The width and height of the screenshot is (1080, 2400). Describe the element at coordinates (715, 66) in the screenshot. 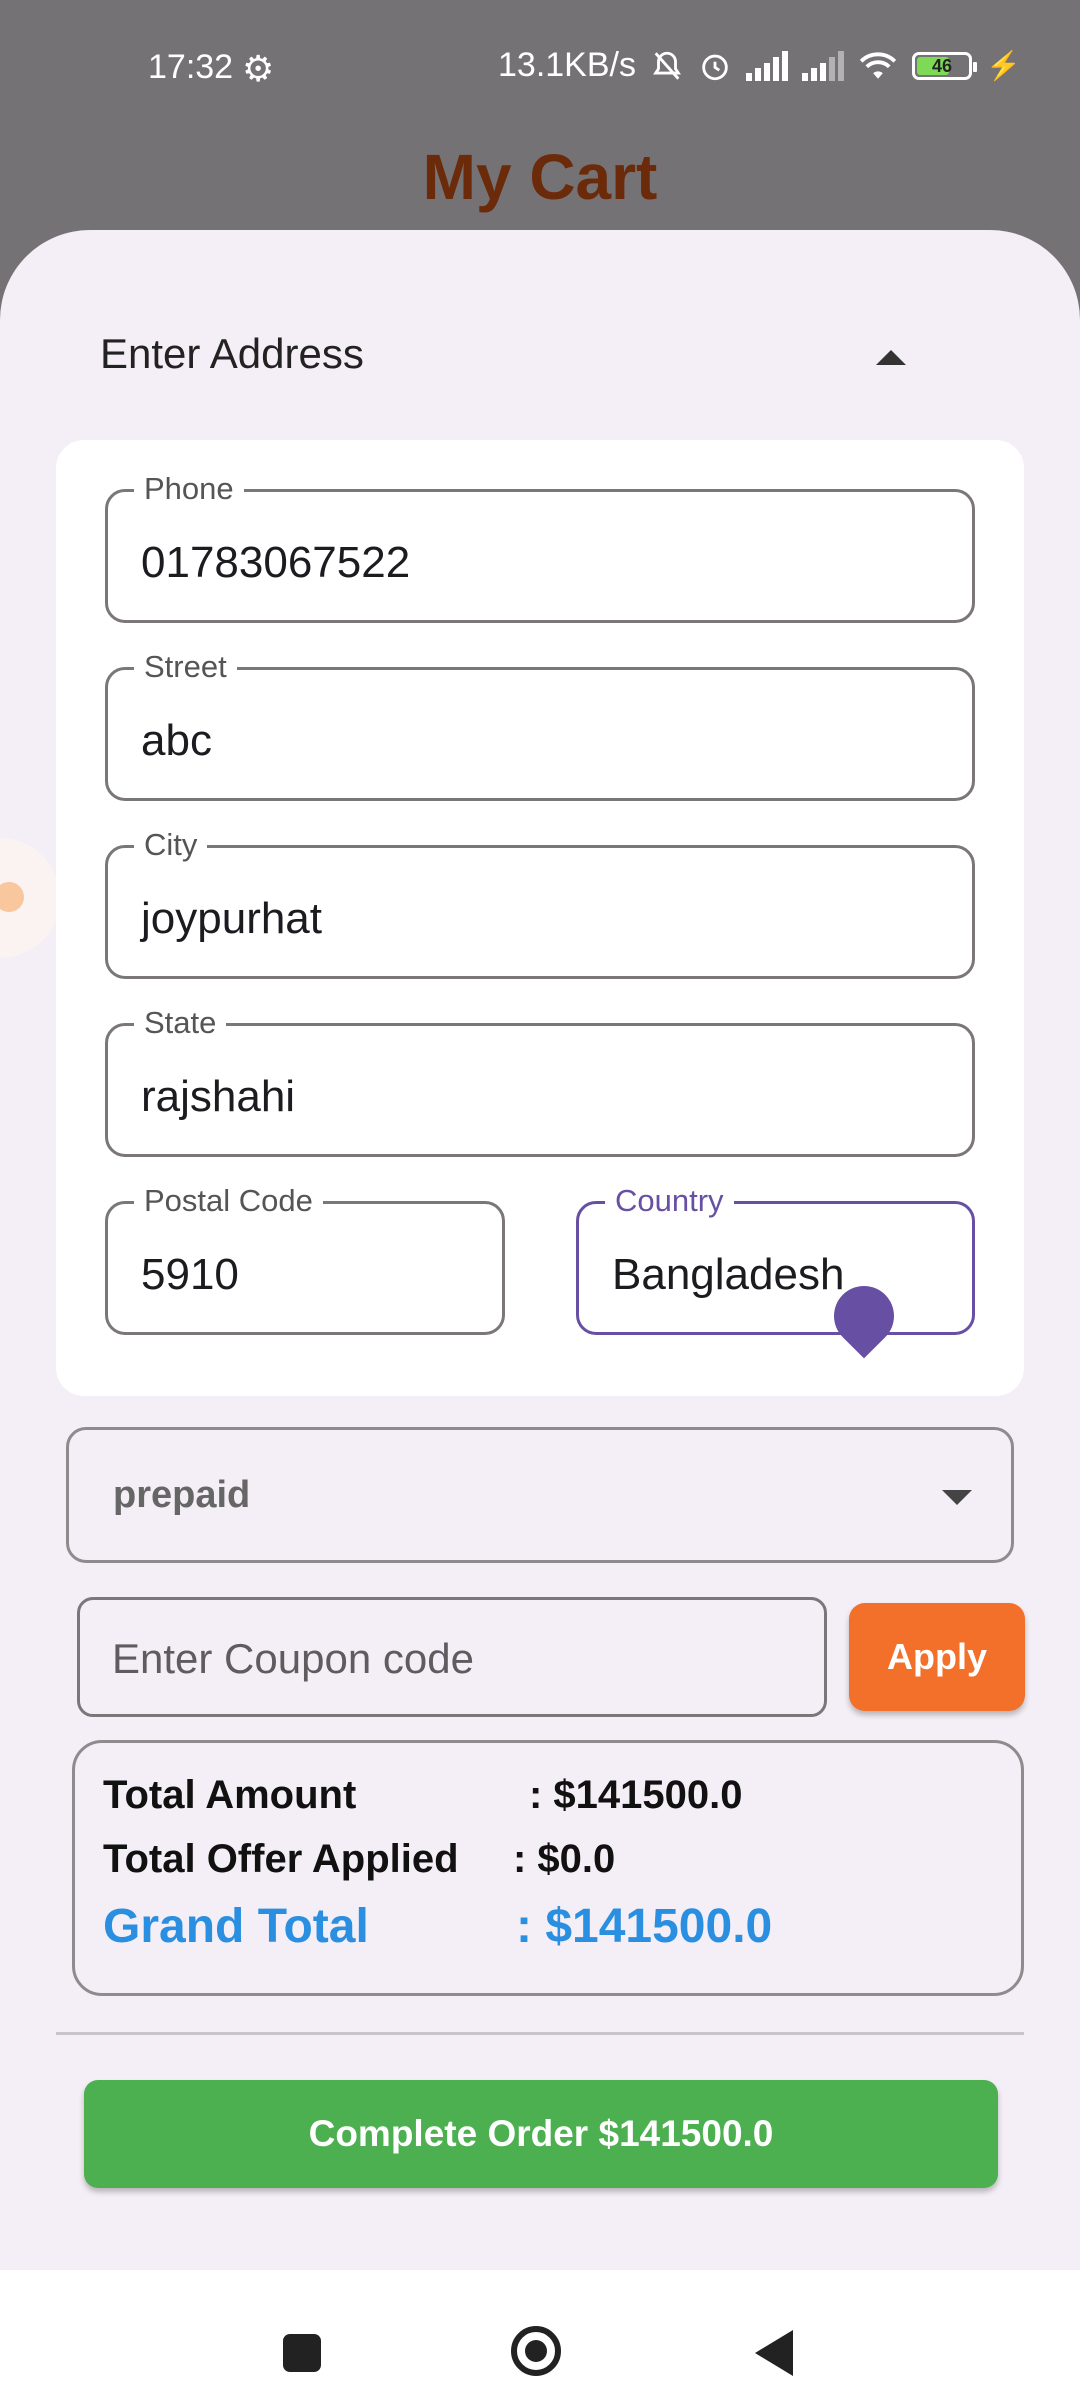

I see `alarm-icon` at that location.